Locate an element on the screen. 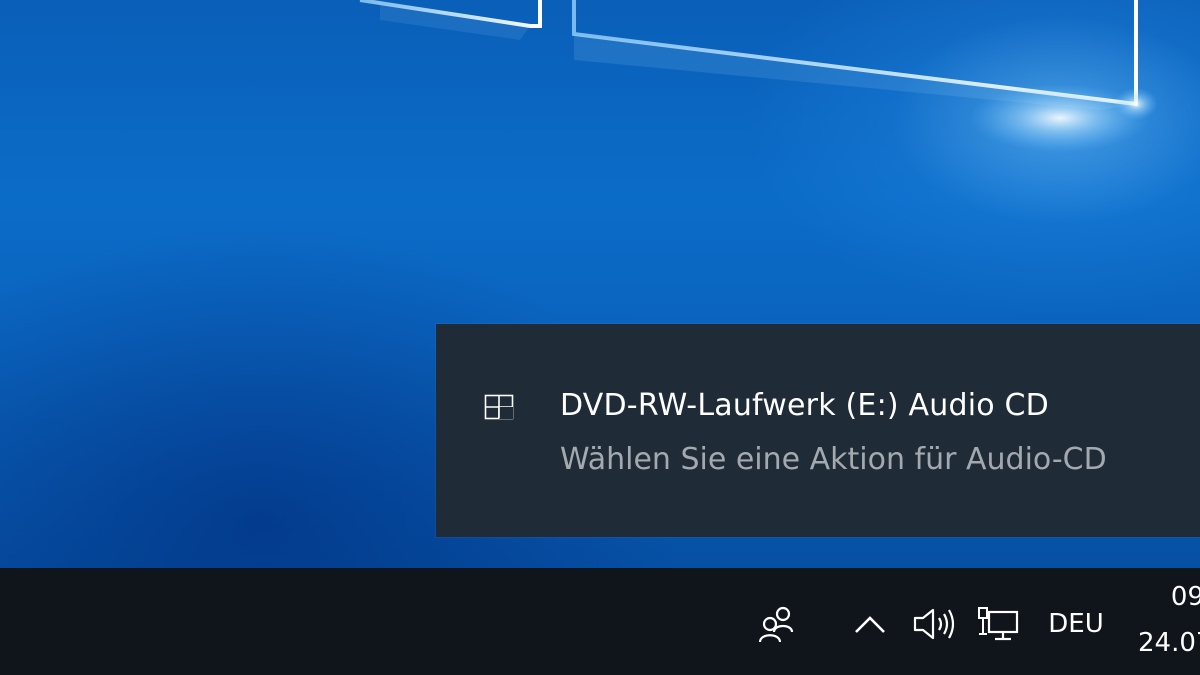 This screenshot has width=1200, height=675. chevron-up-icon is located at coordinates (870, 624).